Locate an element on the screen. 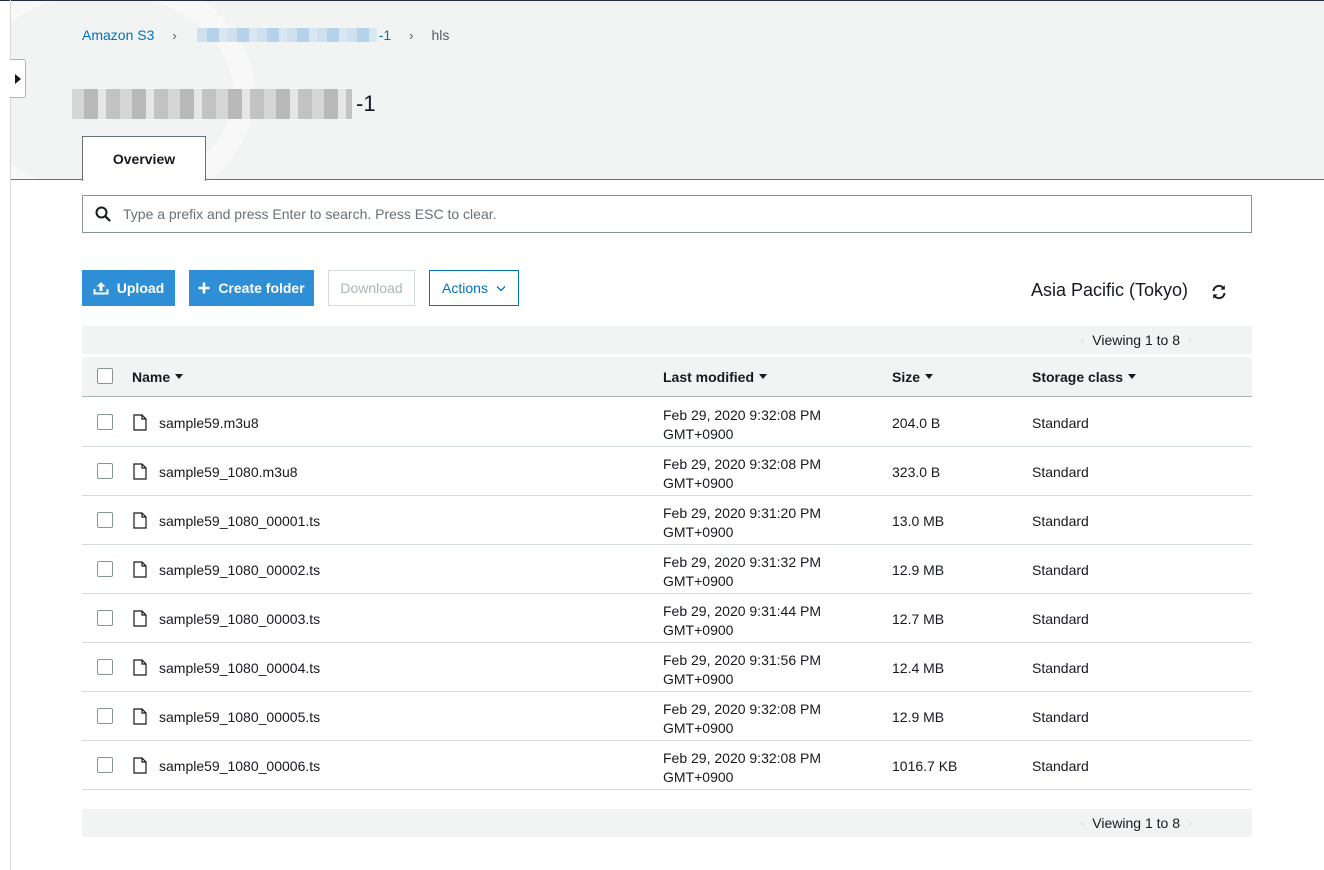  file-name: sample59_1080_00005.ts is located at coordinates (239, 717).